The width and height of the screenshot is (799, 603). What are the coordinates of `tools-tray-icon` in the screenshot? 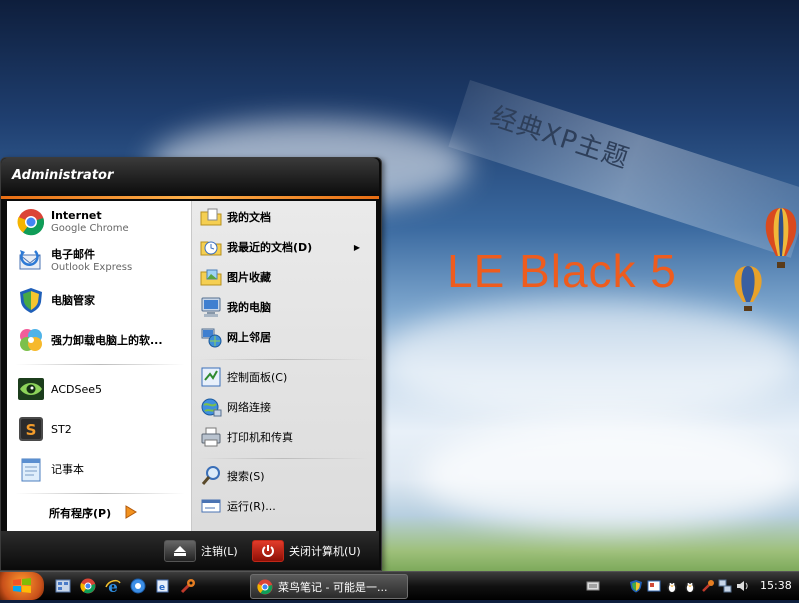 It's located at (708, 586).